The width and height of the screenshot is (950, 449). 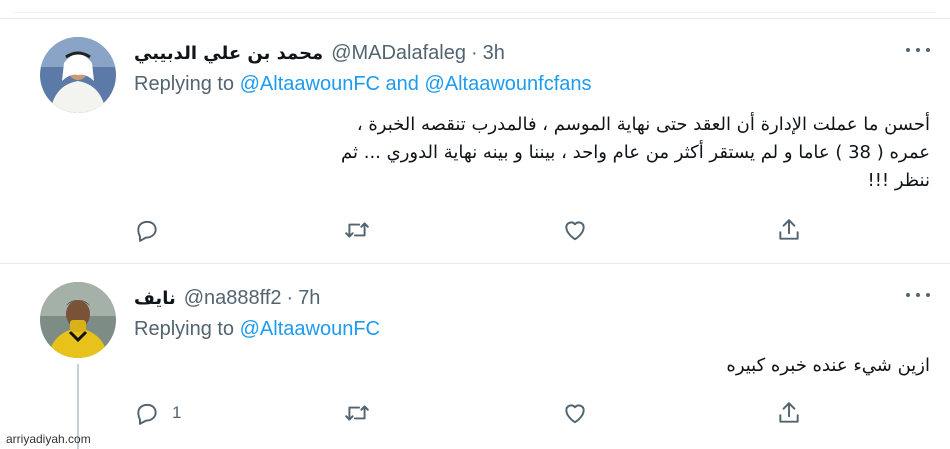 What do you see at coordinates (494, 53) in the screenshot?
I see `tweet-time: 3h` at bounding box center [494, 53].